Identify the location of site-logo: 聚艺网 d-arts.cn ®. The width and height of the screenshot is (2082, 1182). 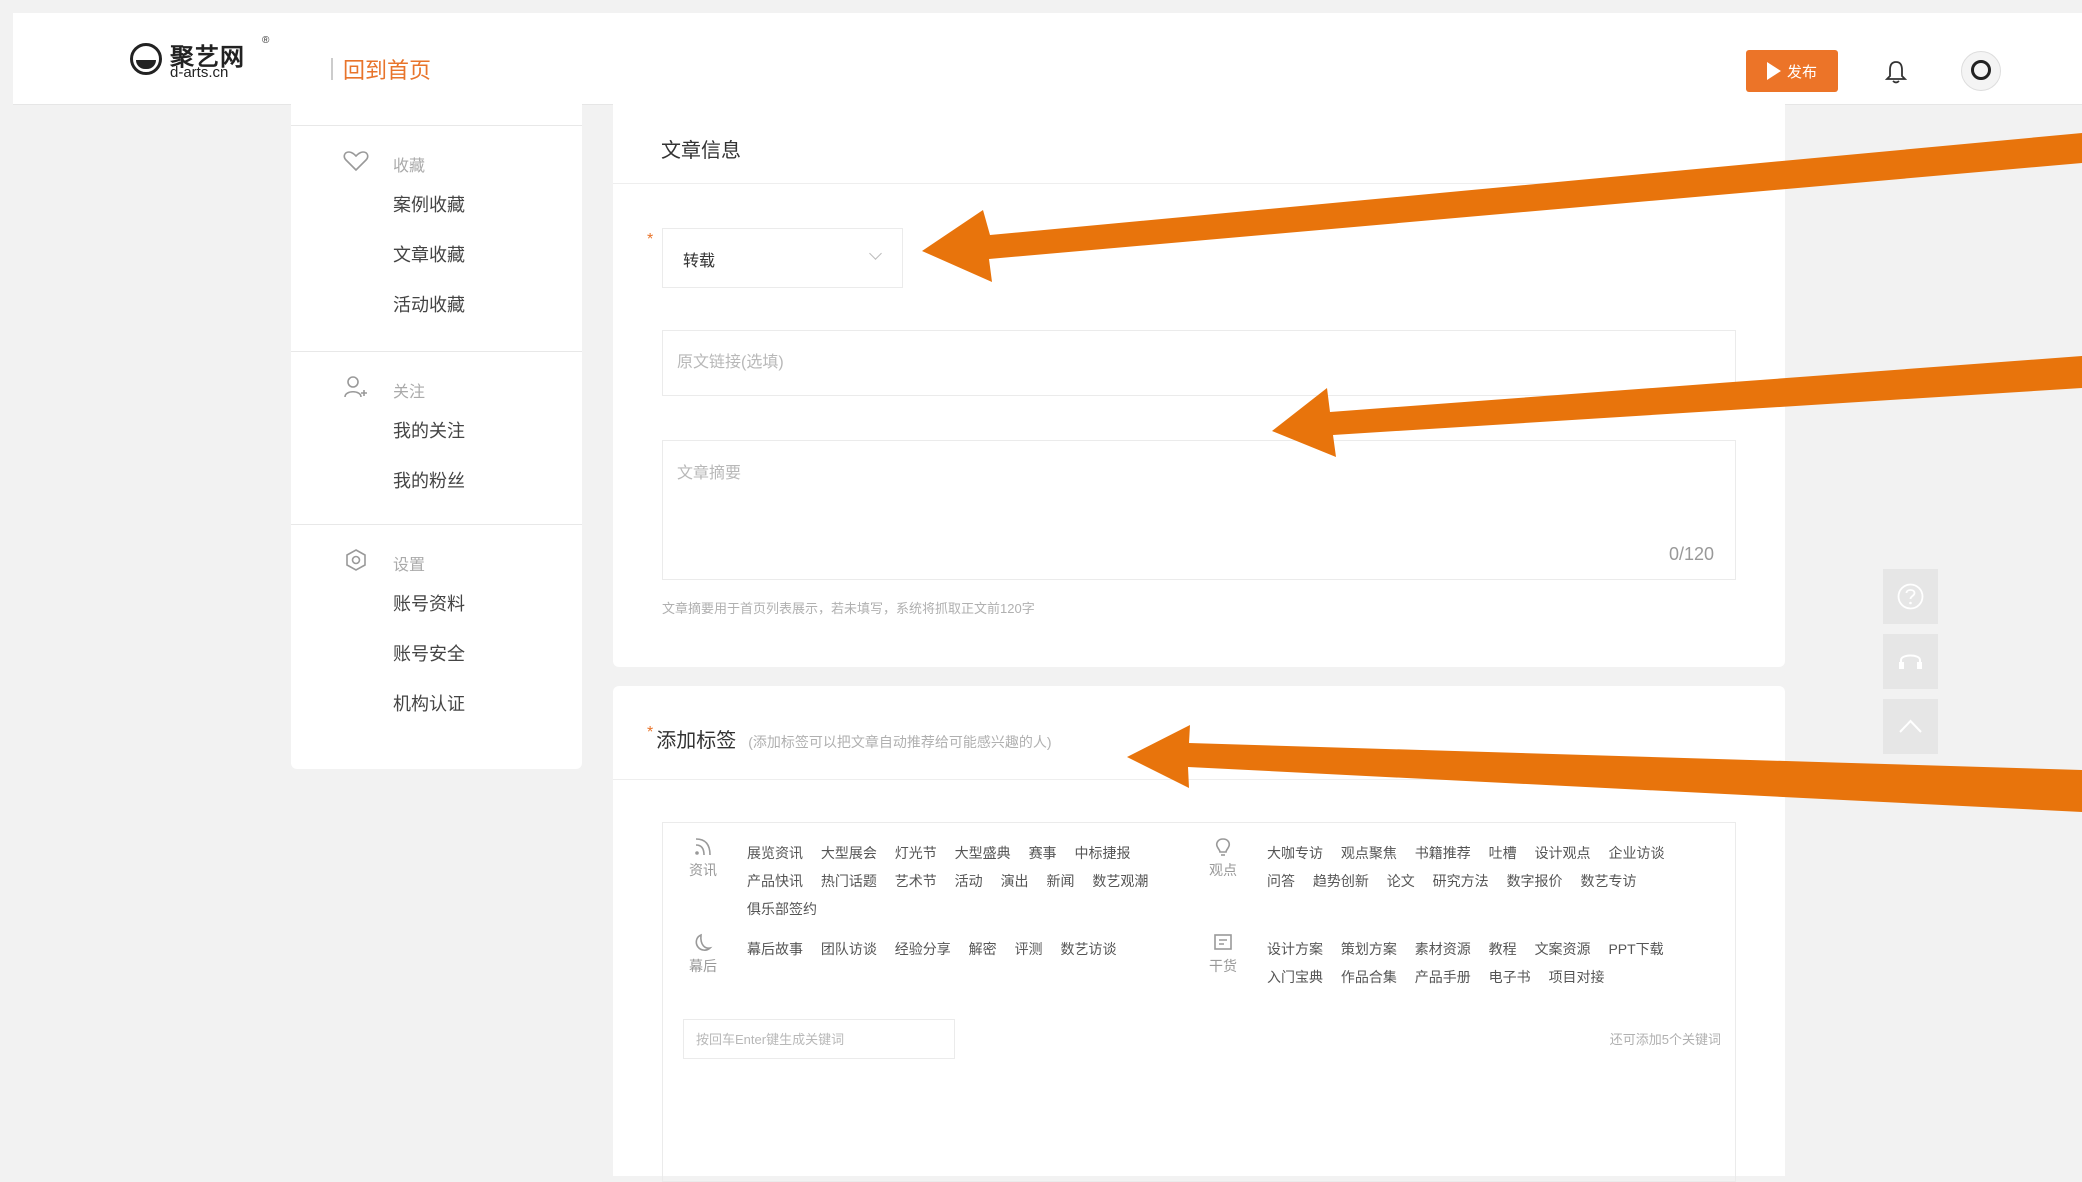
(196, 59).